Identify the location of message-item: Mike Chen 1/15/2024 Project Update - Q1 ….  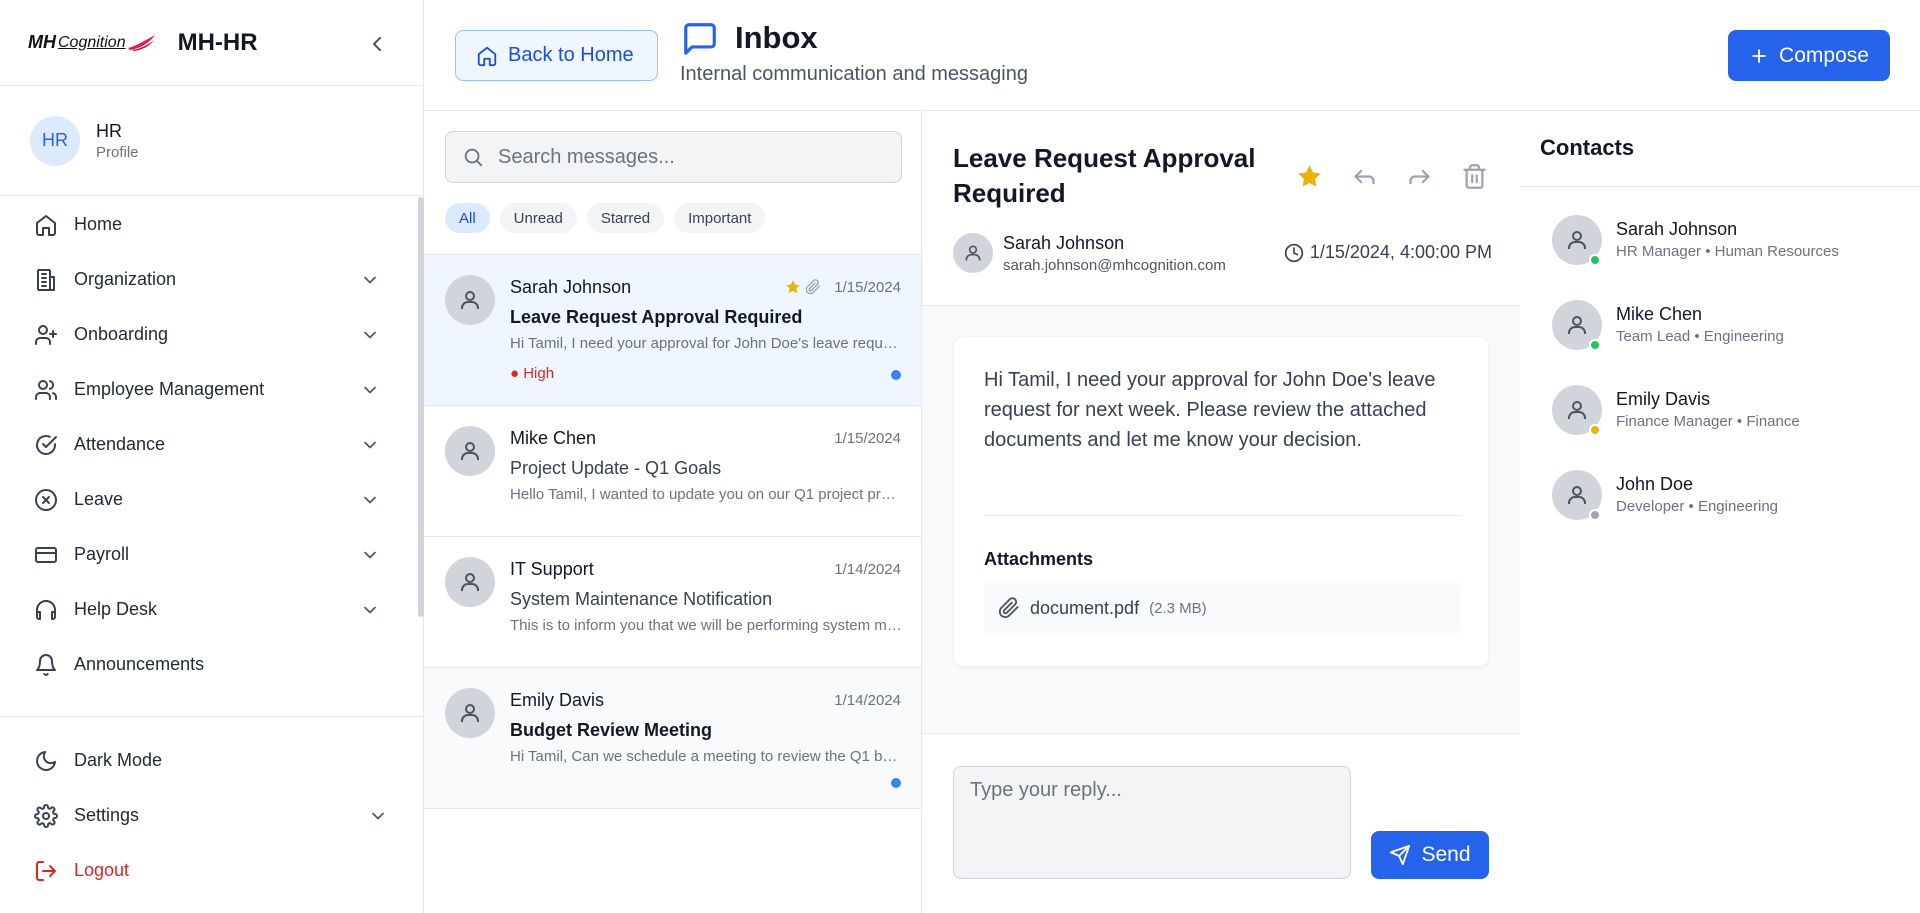
(672, 471).